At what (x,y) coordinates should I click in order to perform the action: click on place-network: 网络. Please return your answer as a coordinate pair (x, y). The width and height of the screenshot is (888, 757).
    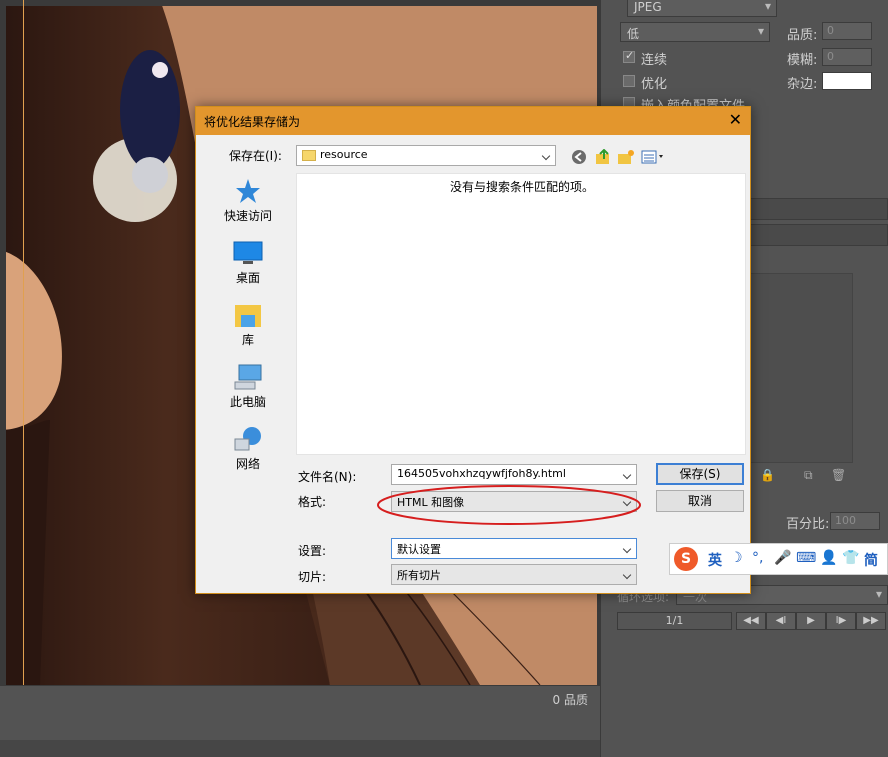
    Looking at the image, I should click on (248, 448).